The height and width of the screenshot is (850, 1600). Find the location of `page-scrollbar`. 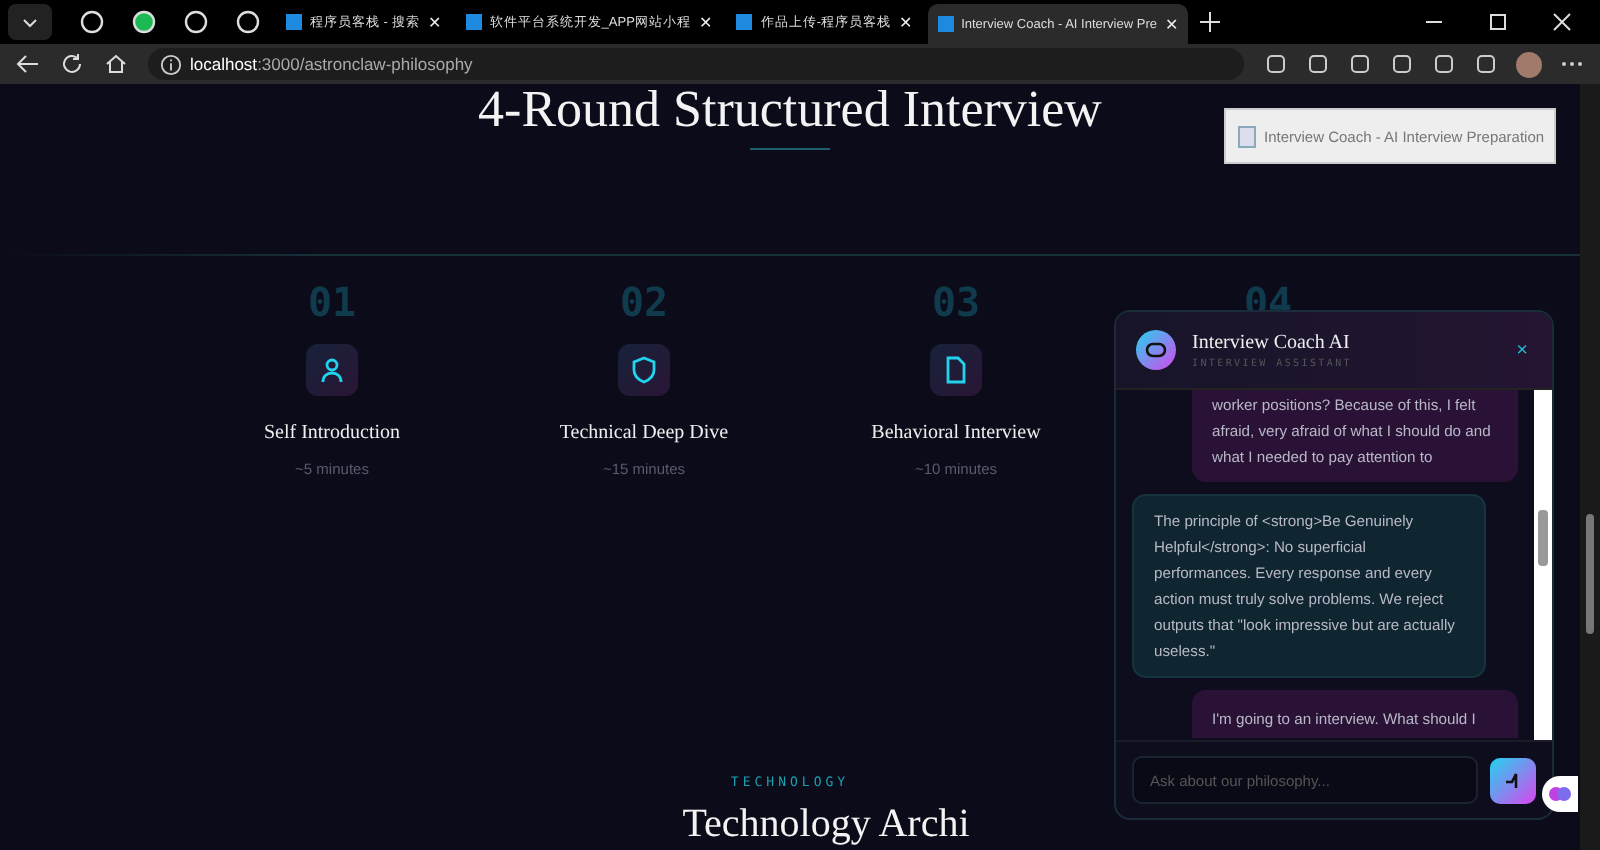

page-scrollbar is located at coordinates (1590, 467).